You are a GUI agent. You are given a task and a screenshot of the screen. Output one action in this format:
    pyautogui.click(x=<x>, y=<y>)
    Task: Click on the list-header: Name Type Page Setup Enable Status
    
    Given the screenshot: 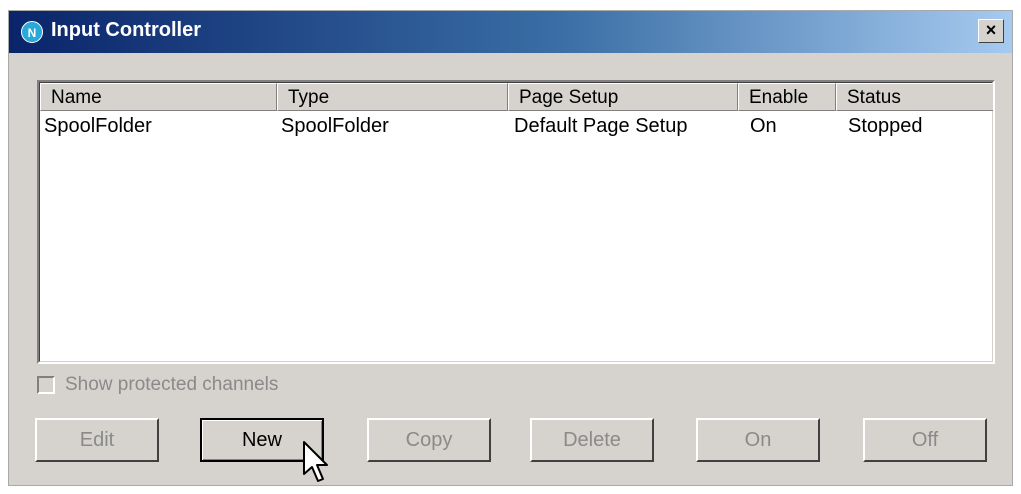 What is the action you would take?
    pyautogui.click(x=516, y=97)
    